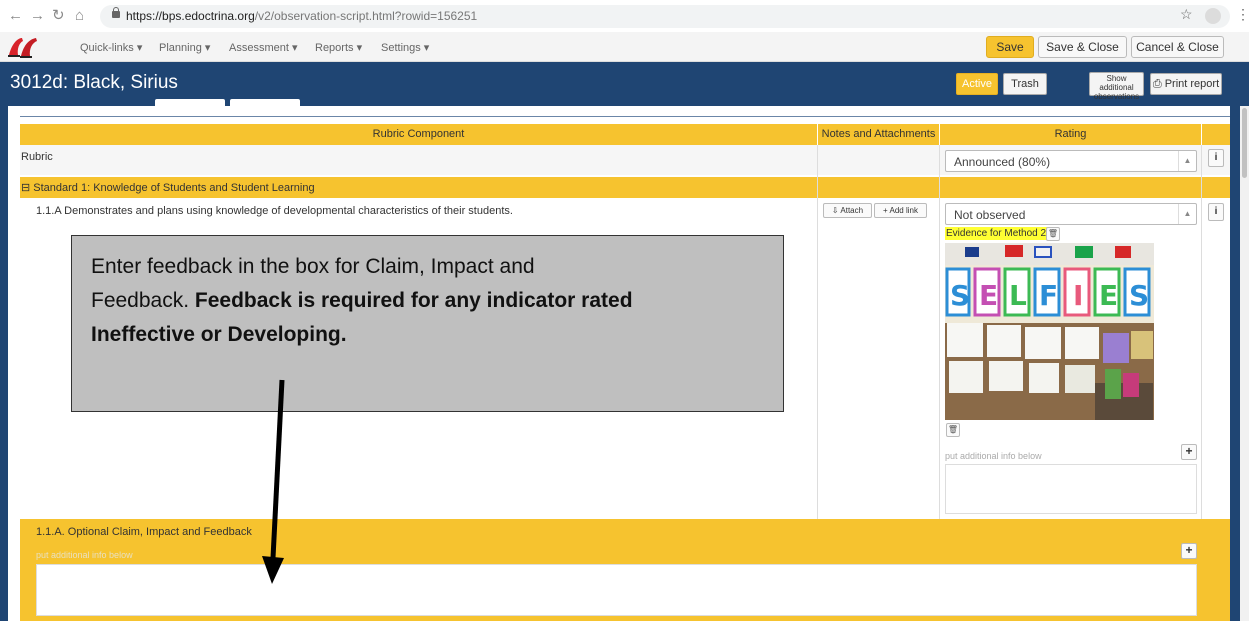 Image resolution: width=1249 pixels, height=621 pixels. Describe the element at coordinates (616, 590) in the screenshot. I see `claim-impact-feedback-textbox` at that location.